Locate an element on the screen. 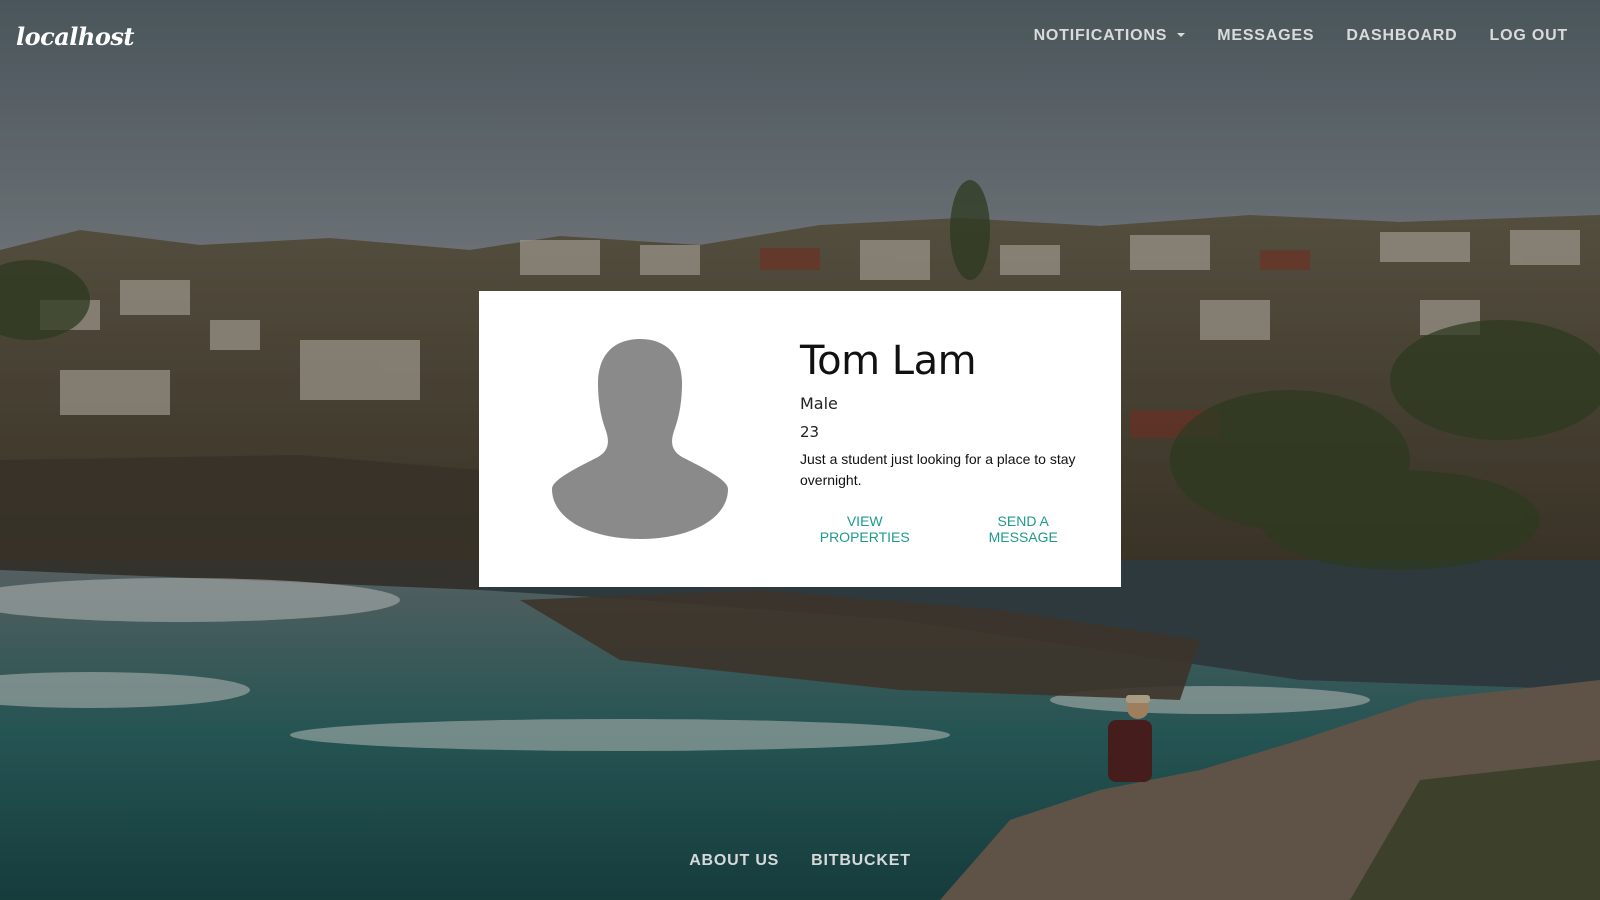  nav-dashboard: DASHBOARD is located at coordinates (1401, 36).